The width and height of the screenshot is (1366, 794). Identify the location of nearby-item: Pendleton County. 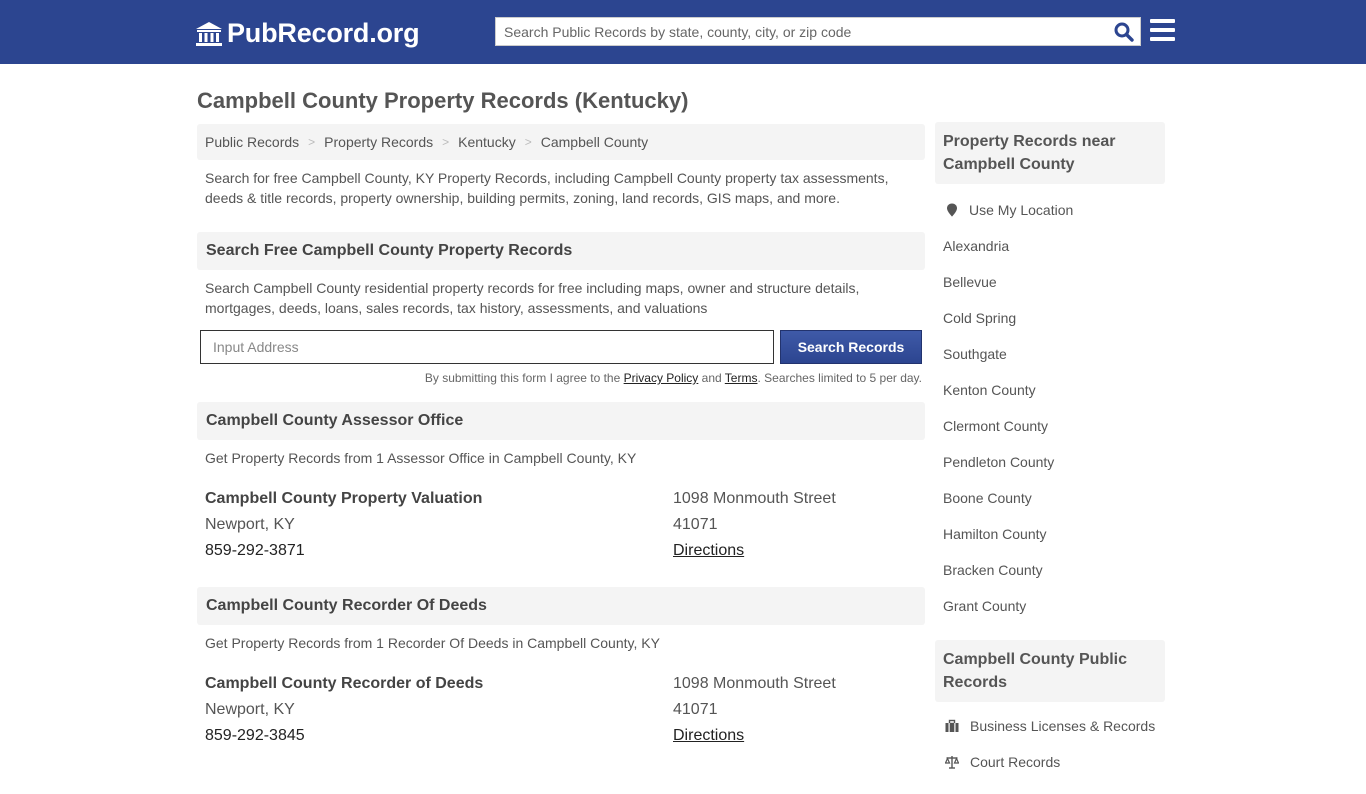
(1054, 462).